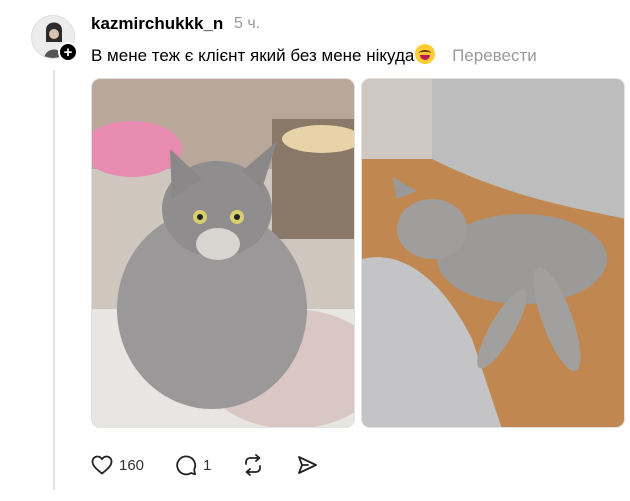 This screenshot has height=501, width=630. I want to click on share-icon, so click(308, 465).